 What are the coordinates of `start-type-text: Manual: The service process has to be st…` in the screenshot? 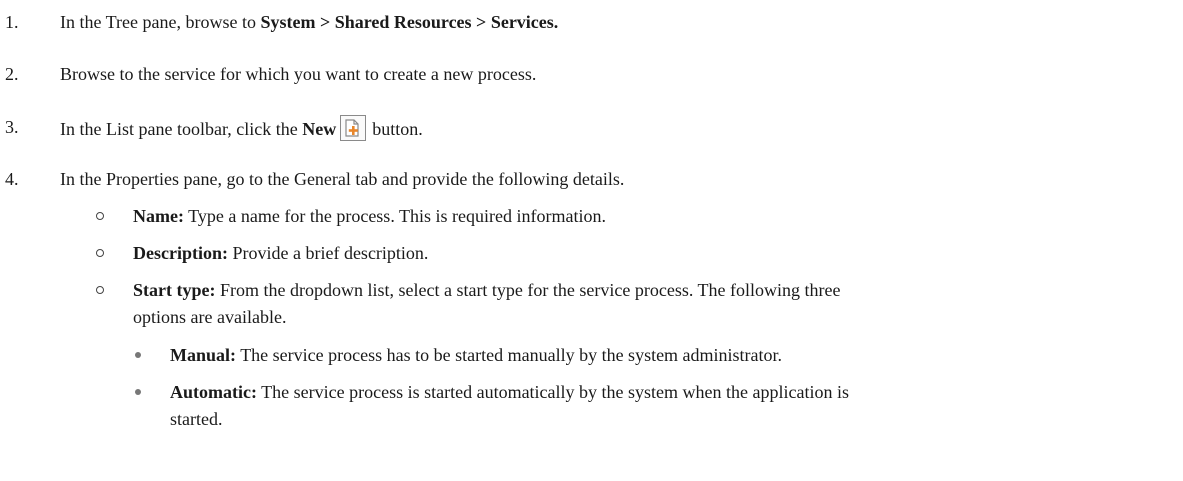 It's located at (476, 355).